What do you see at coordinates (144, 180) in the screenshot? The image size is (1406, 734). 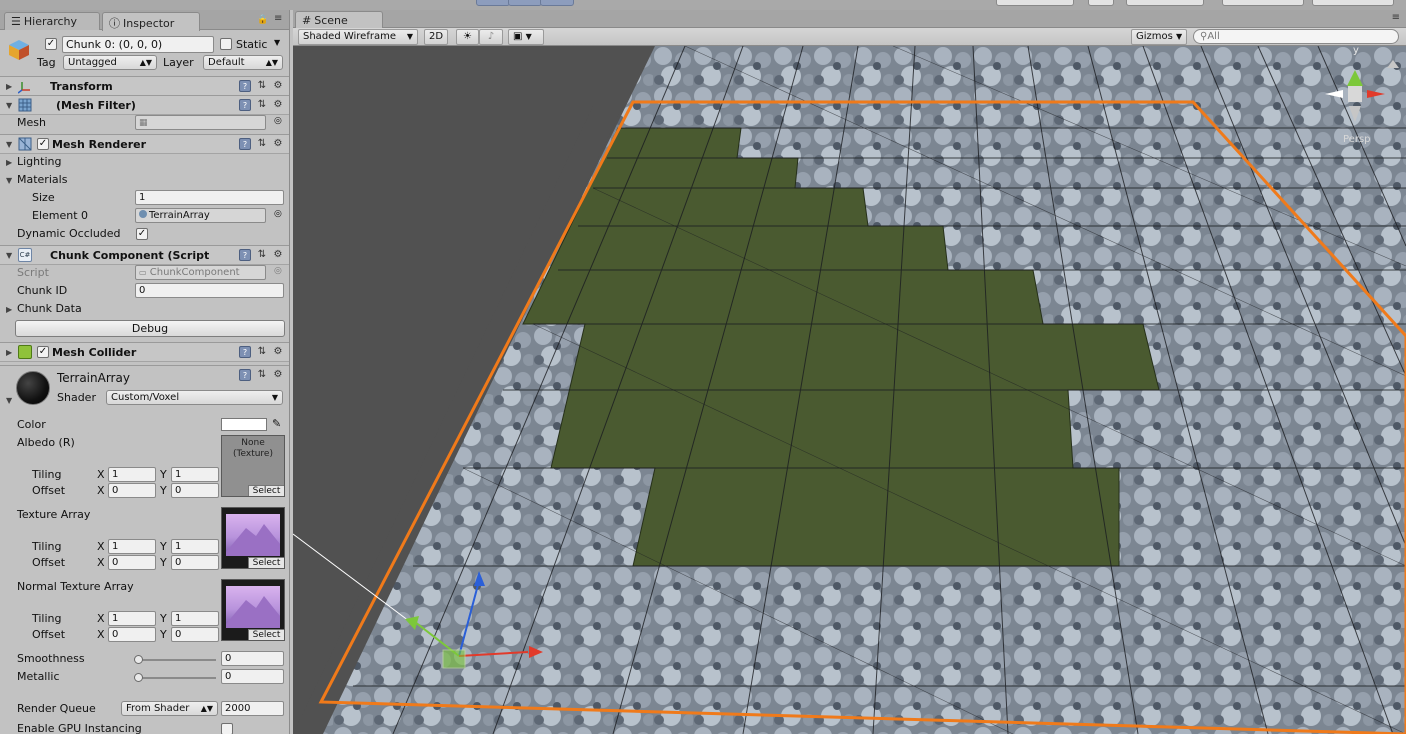 I see `materials-foldout: ▼ Materials` at bounding box center [144, 180].